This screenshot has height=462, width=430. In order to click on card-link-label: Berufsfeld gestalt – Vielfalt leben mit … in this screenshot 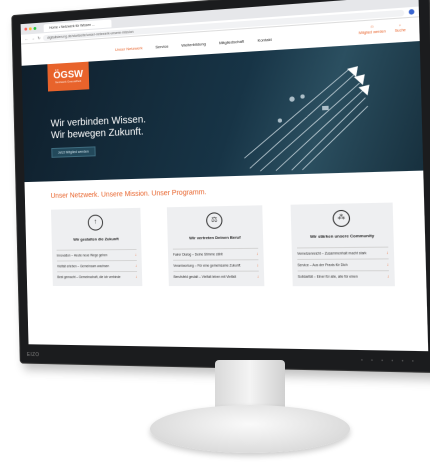, I will do `click(205, 277)`.